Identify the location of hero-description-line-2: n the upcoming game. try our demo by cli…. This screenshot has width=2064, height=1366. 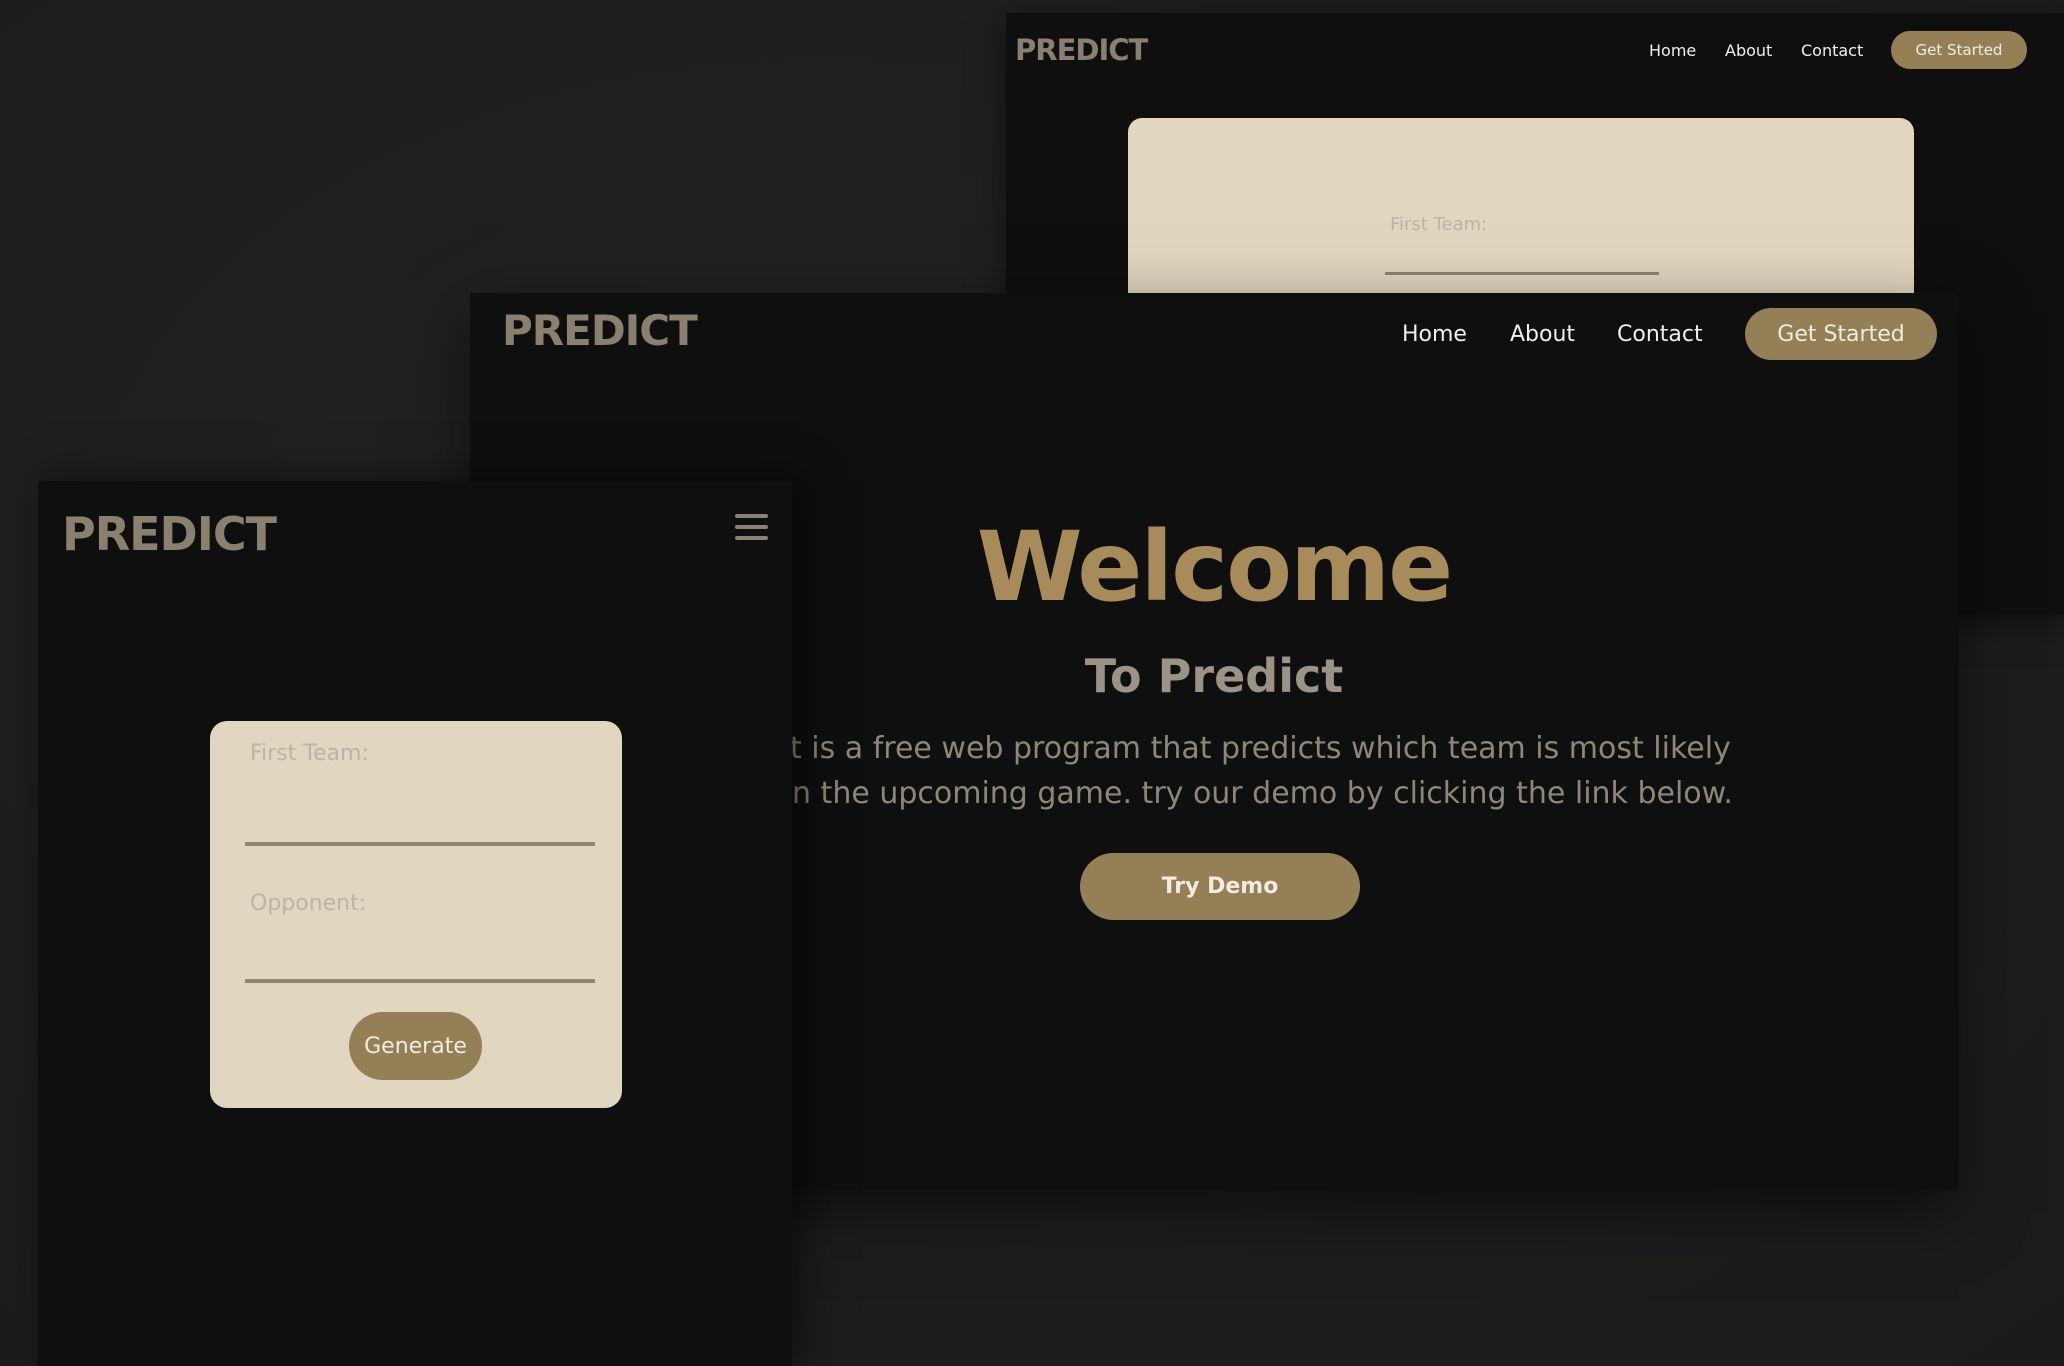
(1262, 793).